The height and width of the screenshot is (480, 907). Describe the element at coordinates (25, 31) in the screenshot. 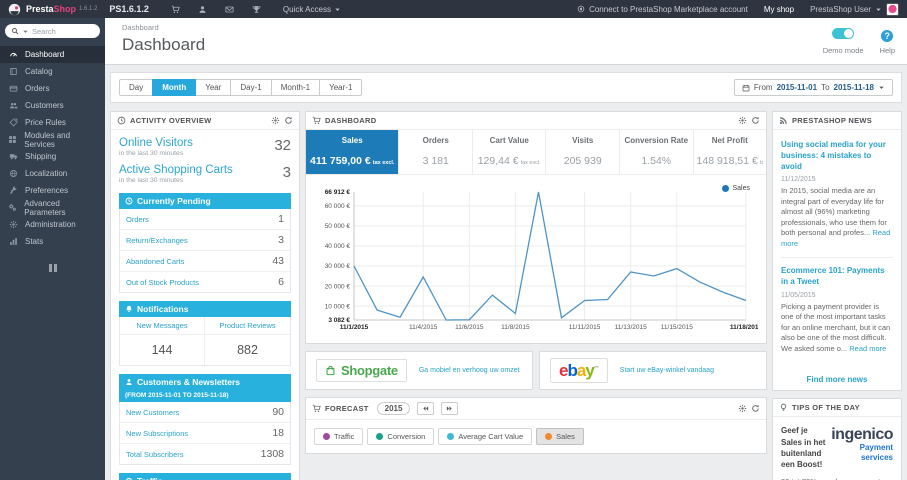

I see `search-scope-caret-icon` at that location.